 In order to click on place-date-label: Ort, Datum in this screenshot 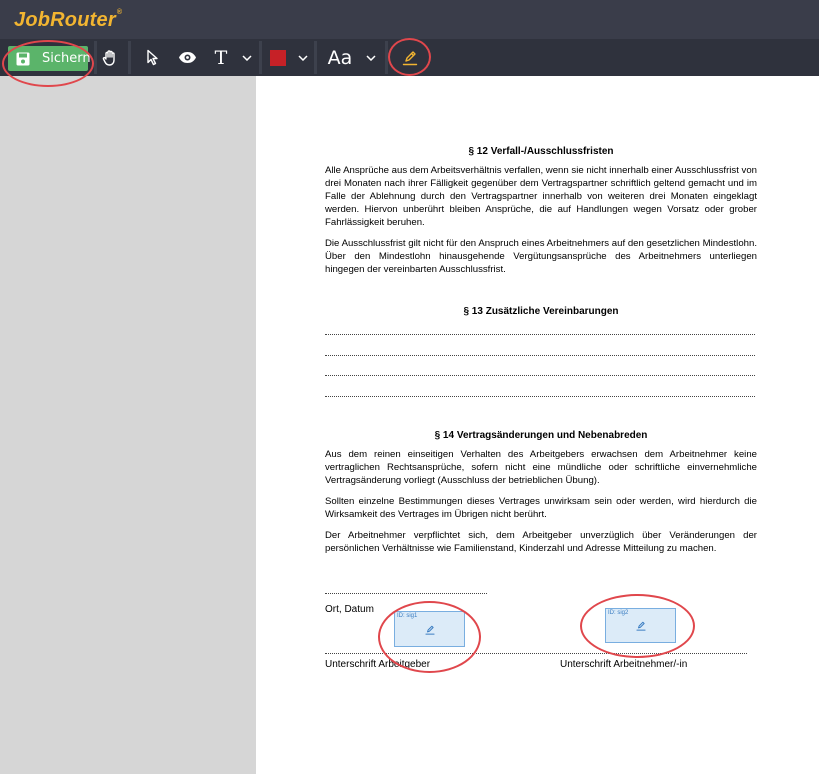, I will do `click(349, 609)`.